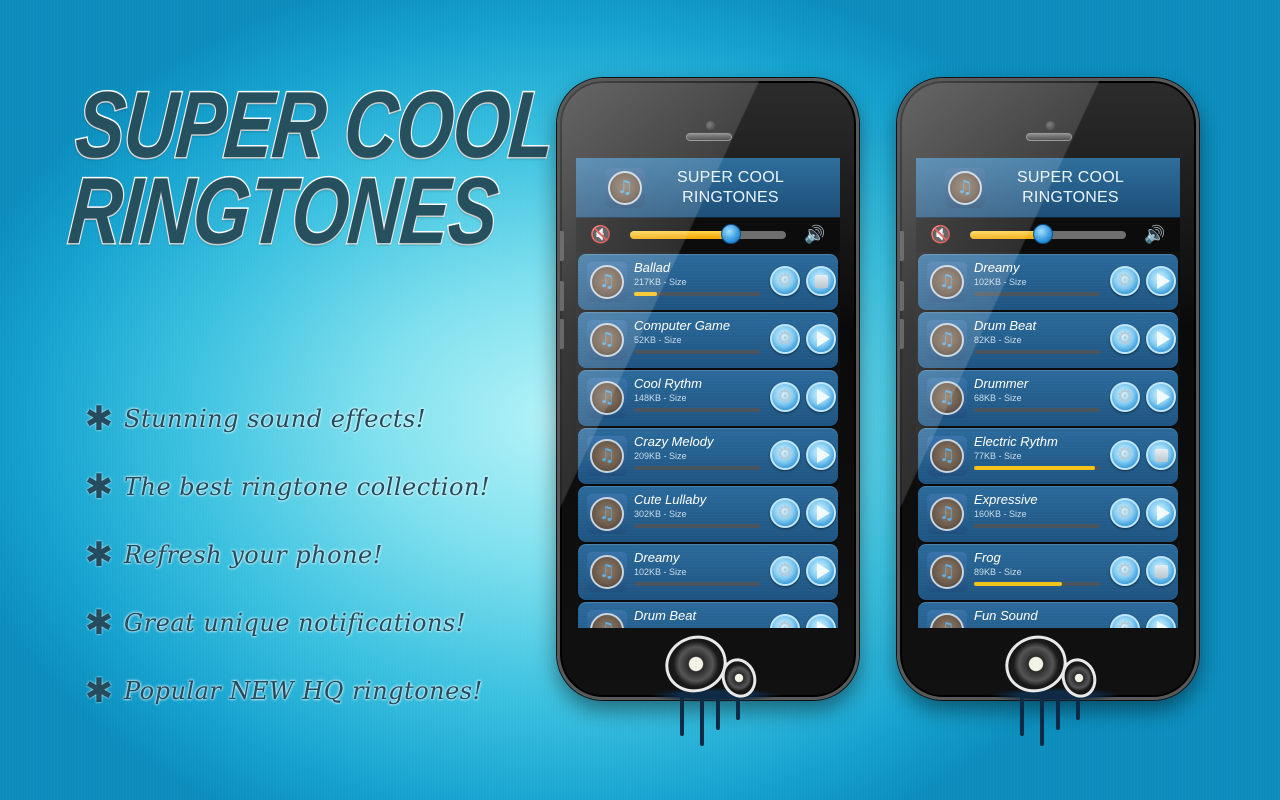 Image resolution: width=1280 pixels, height=800 pixels. Describe the element at coordinates (314, 419) in the screenshot. I see `feature-item: ✱ Stunning sound effects!` at that location.